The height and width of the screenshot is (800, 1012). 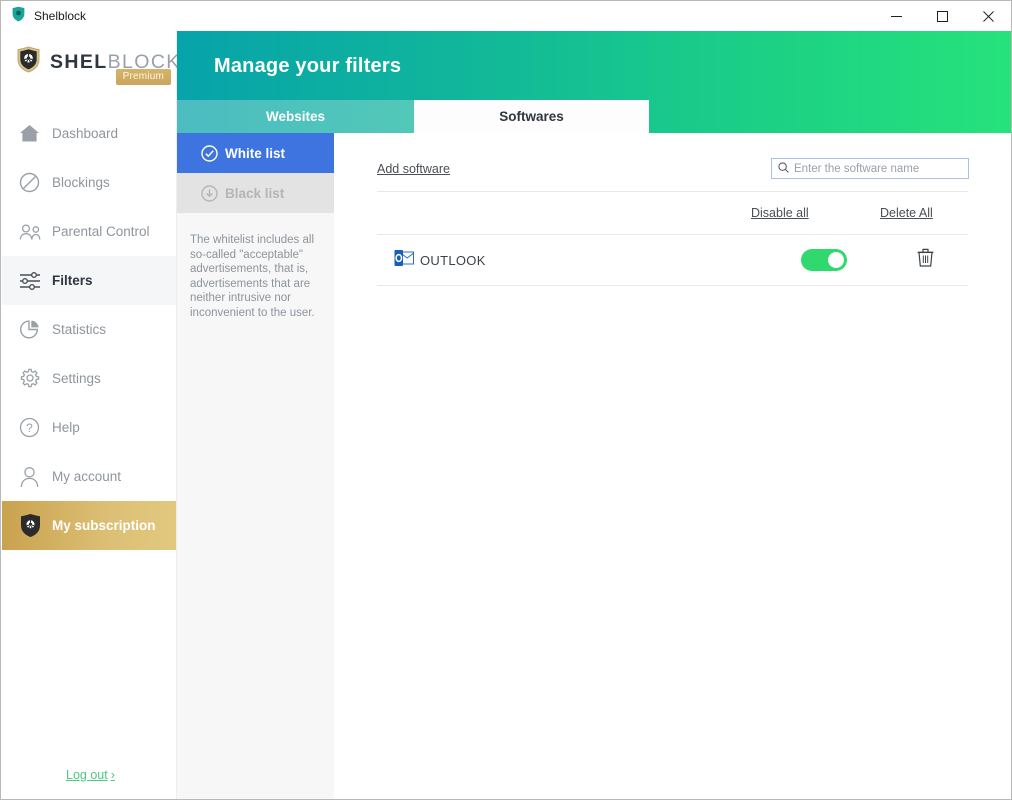 What do you see at coordinates (506, 16) in the screenshot?
I see `title-bar: Shelblock` at bounding box center [506, 16].